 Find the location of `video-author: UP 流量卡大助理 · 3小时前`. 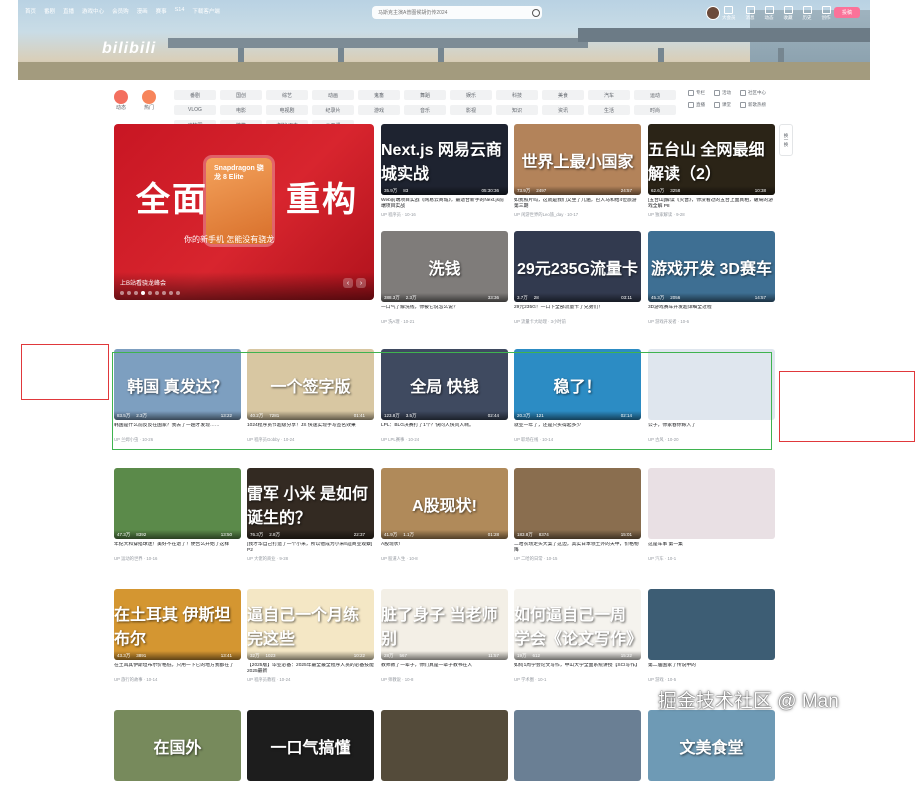

video-author: UP 流量卡大助理 · 3小时前 is located at coordinates (577, 322).